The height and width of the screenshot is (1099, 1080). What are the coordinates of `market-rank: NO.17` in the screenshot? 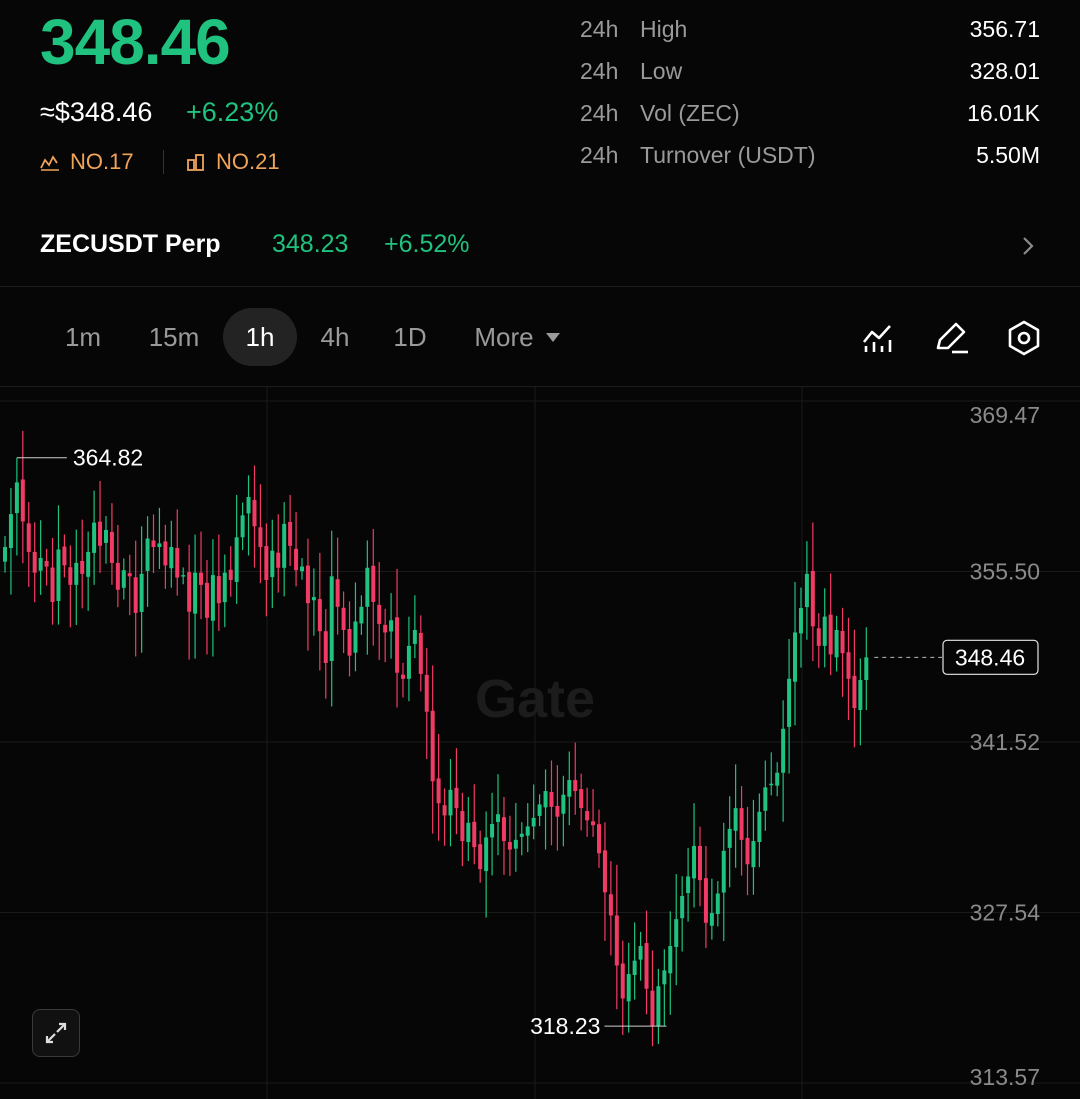 It's located at (87, 162).